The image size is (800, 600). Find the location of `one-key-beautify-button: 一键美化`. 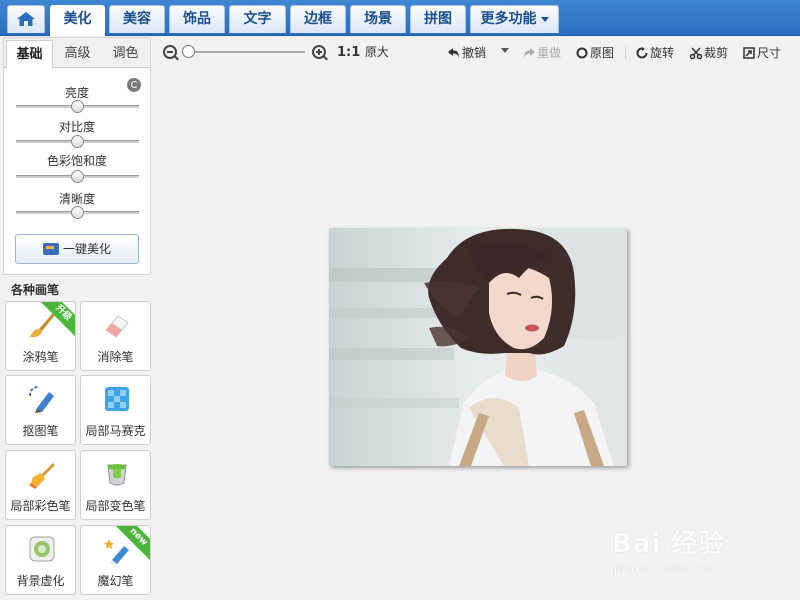

one-key-beautify-button: 一键美化 is located at coordinates (77, 249).